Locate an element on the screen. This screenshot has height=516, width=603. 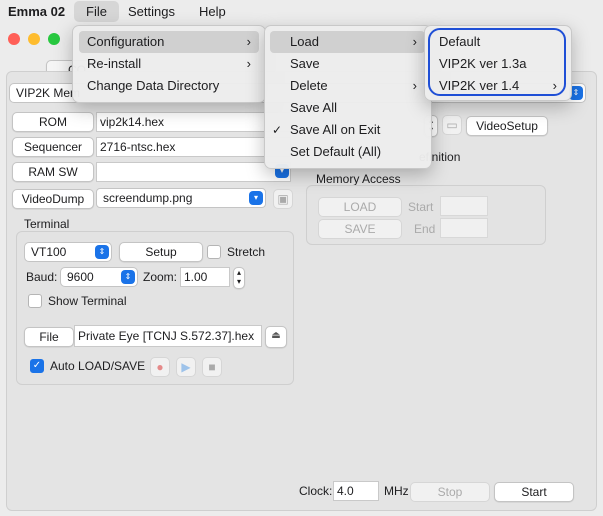
menu-item-save-all: Save All is located at coordinates (347, 108).